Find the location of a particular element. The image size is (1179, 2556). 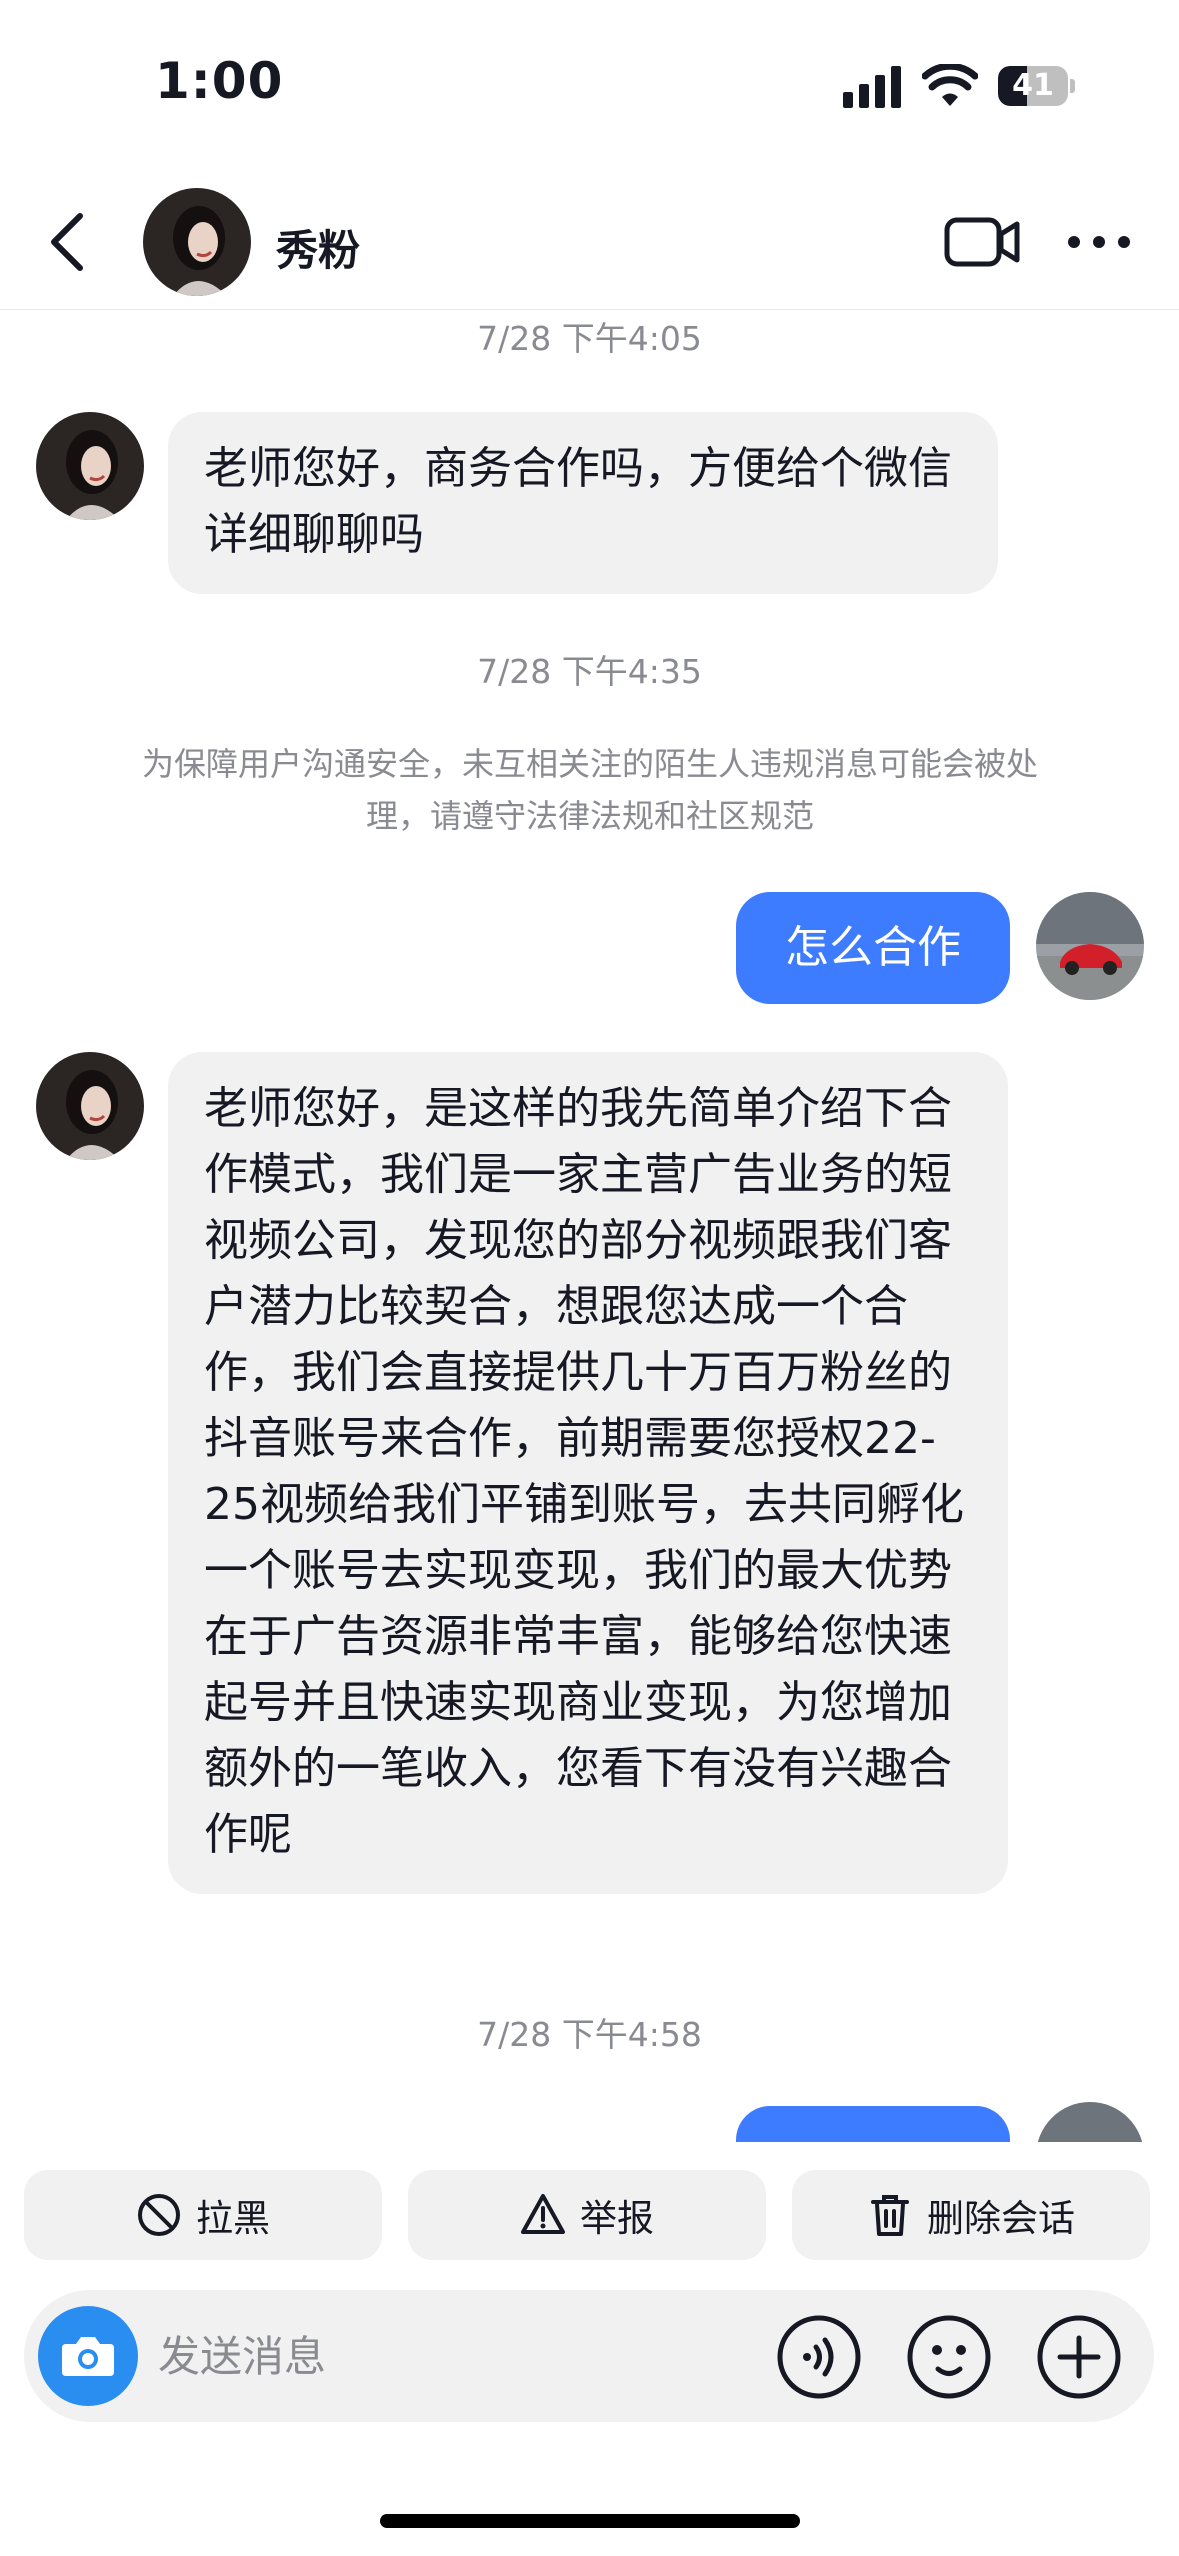

block-button: 拉黑 is located at coordinates (203, 2215).